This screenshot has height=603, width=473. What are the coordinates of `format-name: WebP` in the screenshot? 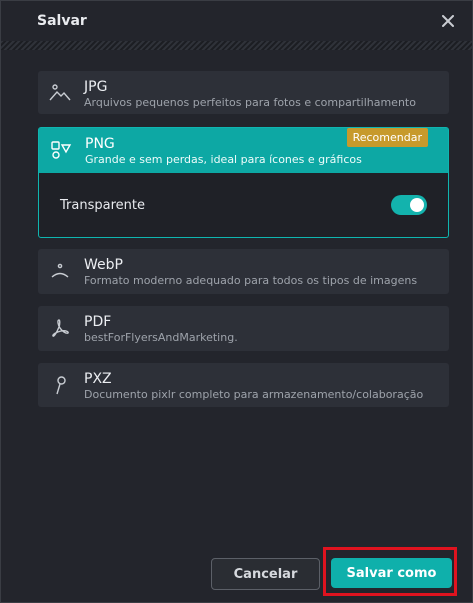 It's located at (103, 265).